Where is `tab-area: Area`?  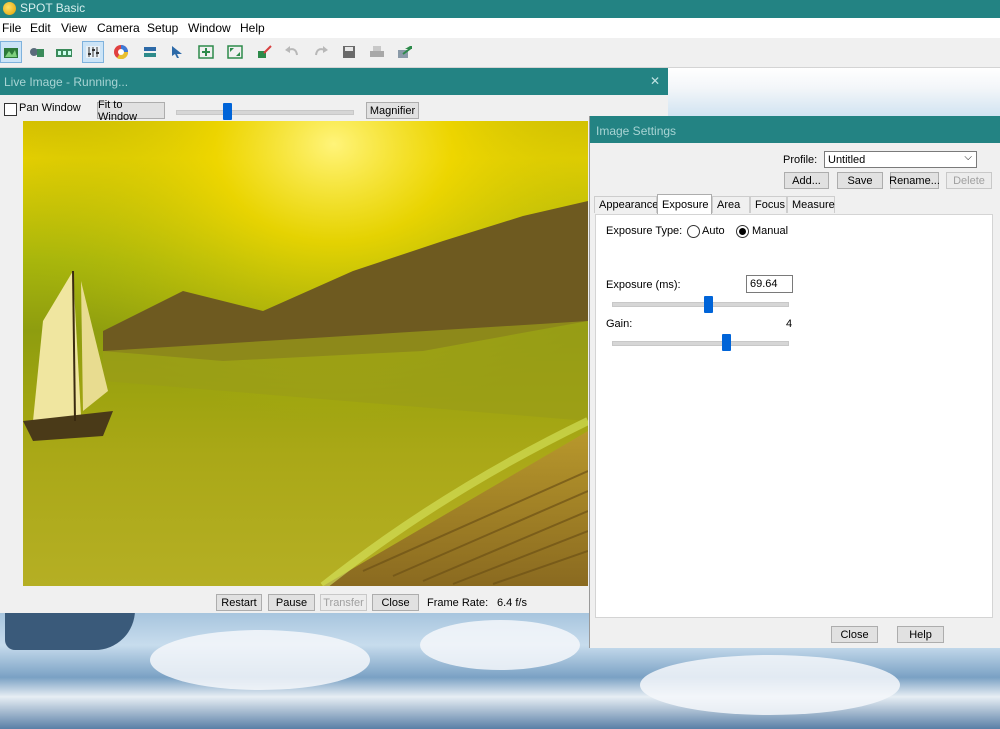
tab-area: Area is located at coordinates (731, 204).